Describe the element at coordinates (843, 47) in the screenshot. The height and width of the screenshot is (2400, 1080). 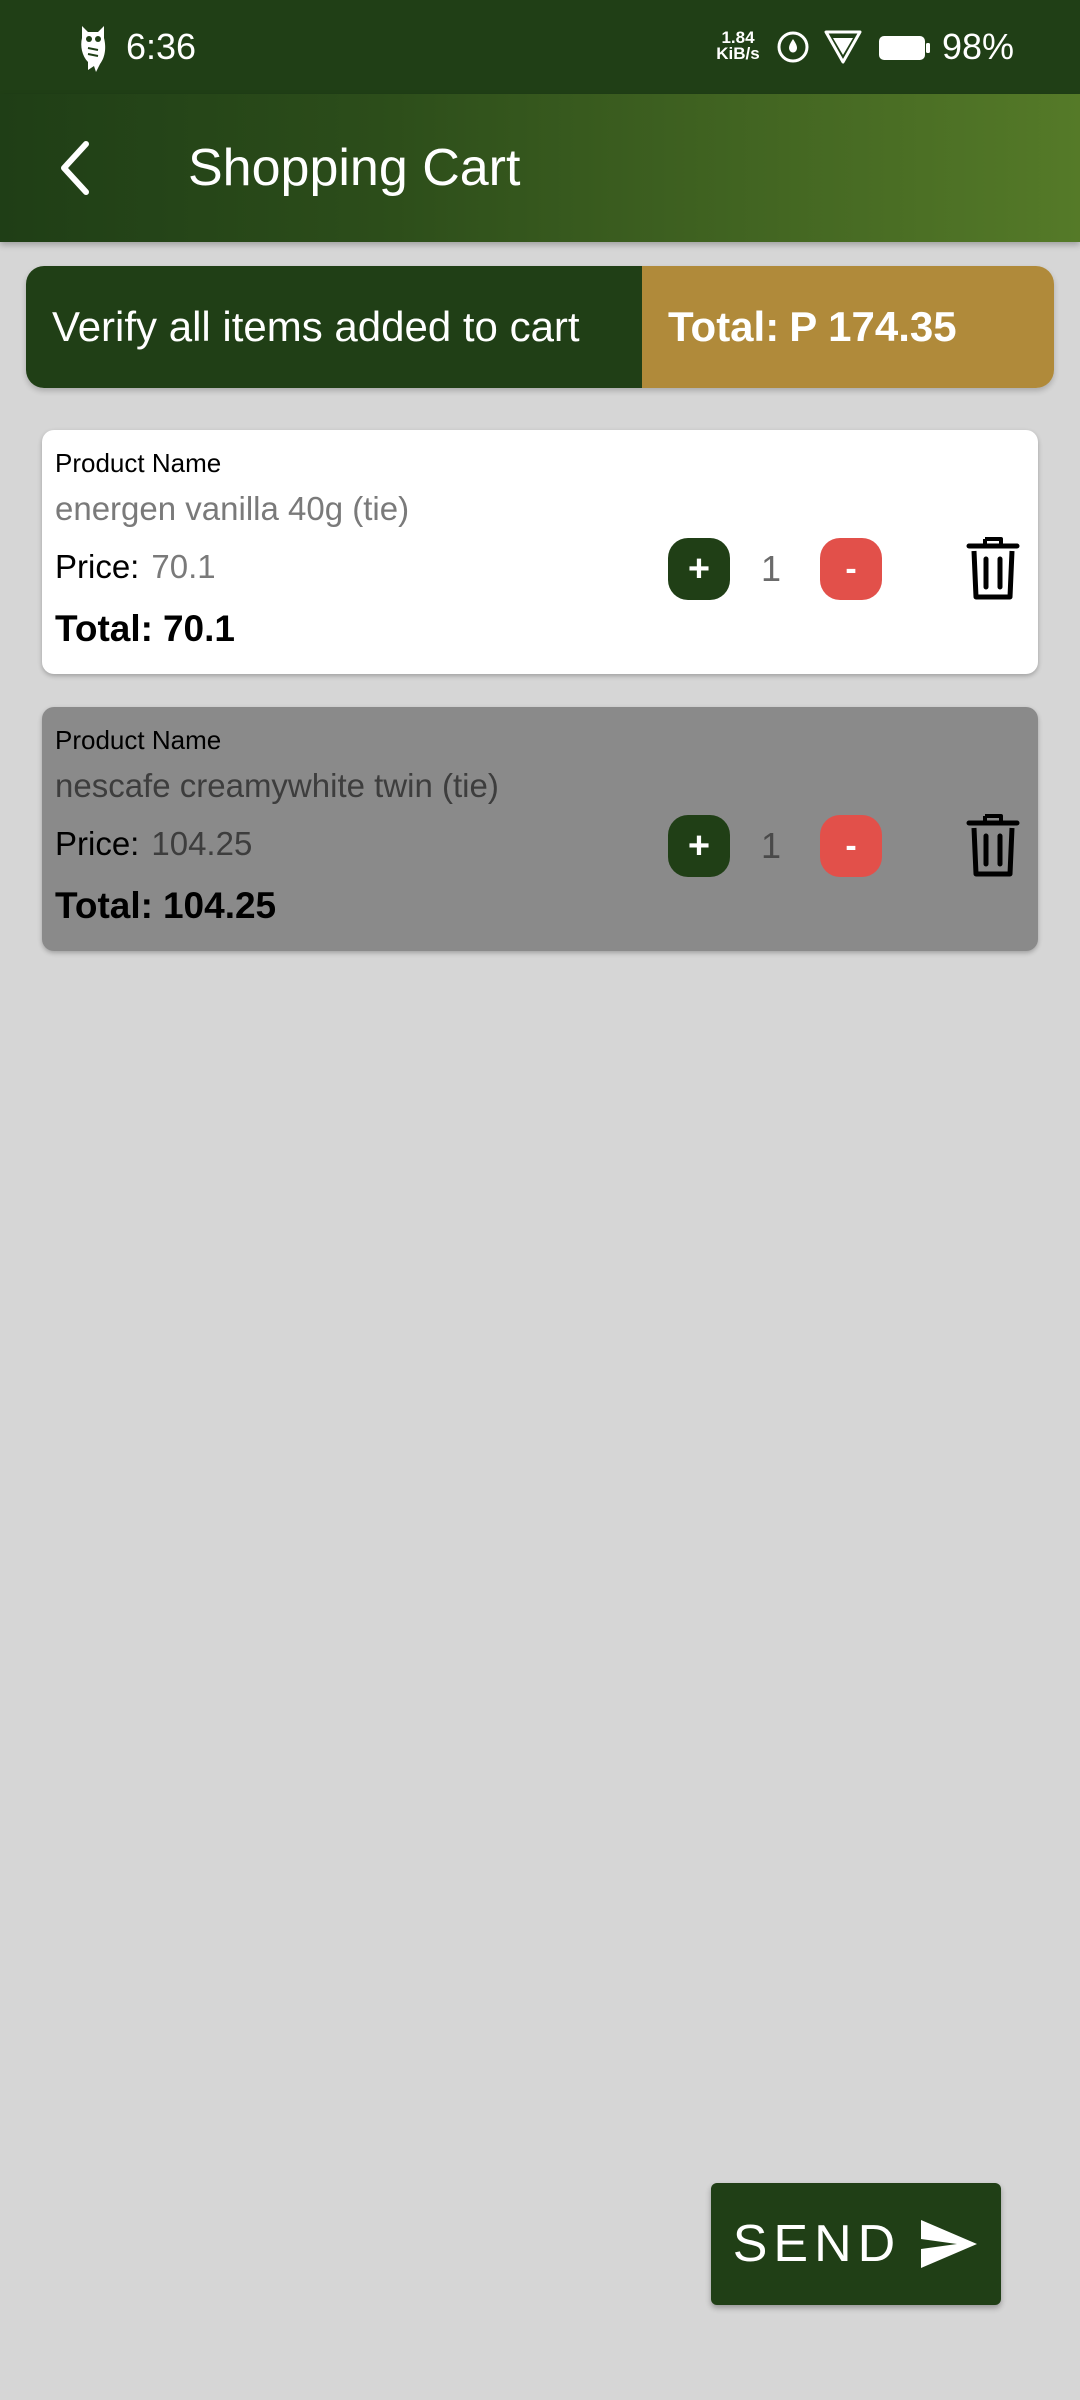
I see `wifi-icon` at that location.